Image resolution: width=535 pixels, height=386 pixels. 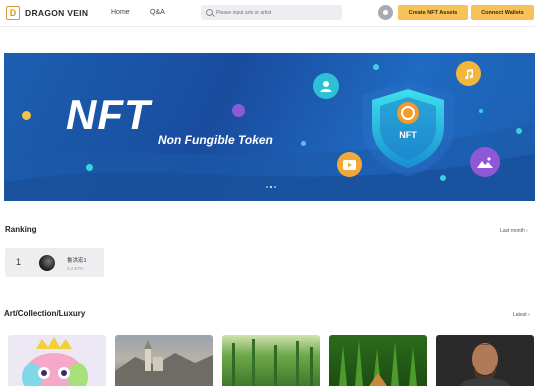 I want to click on image-bubble-icon, so click(x=485, y=162).